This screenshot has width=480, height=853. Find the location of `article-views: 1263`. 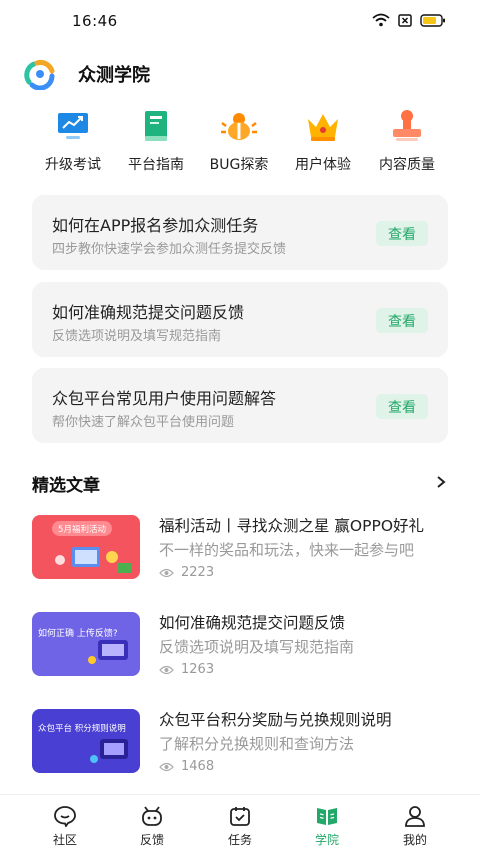

article-views: 1263 is located at coordinates (186, 669).